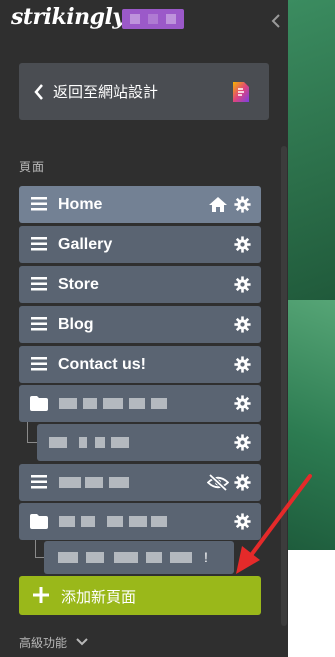  I want to click on page-item-blog: Blog, so click(140, 324).